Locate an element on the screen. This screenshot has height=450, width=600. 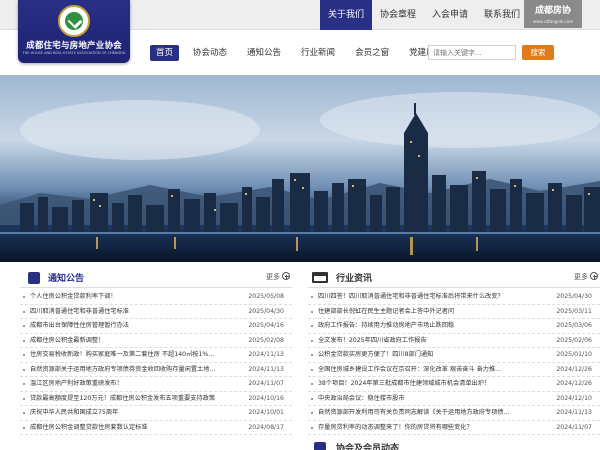
topnav-charter: 协会章程 is located at coordinates (398, 15).